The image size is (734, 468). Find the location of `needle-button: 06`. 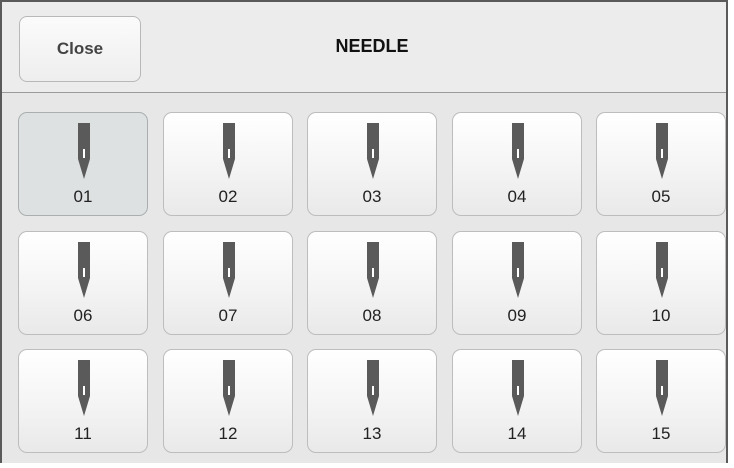

needle-button: 06 is located at coordinates (83, 283).